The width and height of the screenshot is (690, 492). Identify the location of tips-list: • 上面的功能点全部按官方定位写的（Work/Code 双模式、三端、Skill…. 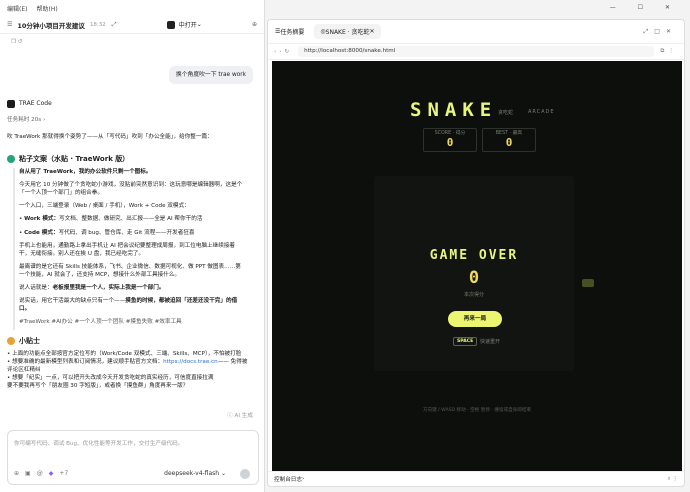
(130, 370).